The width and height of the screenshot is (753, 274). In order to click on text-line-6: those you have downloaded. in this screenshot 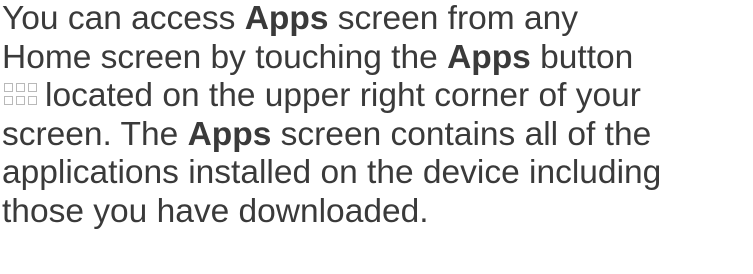, I will do `click(377, 212)`.